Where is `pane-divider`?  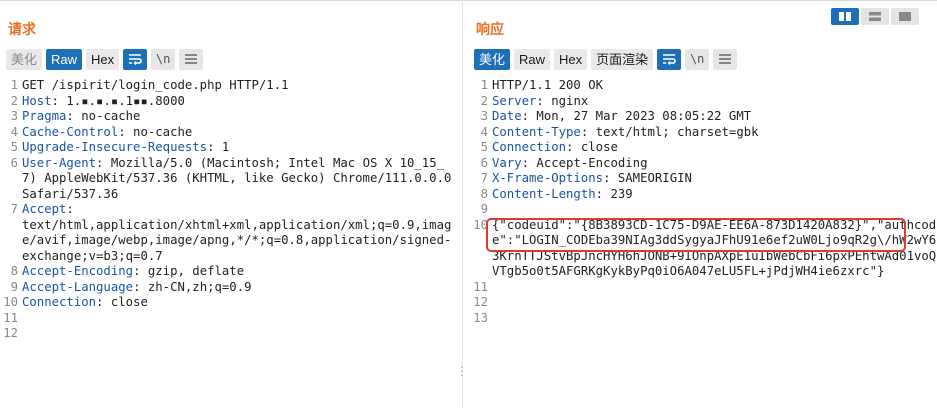 pane-divider is located at coordinates (462, 204).